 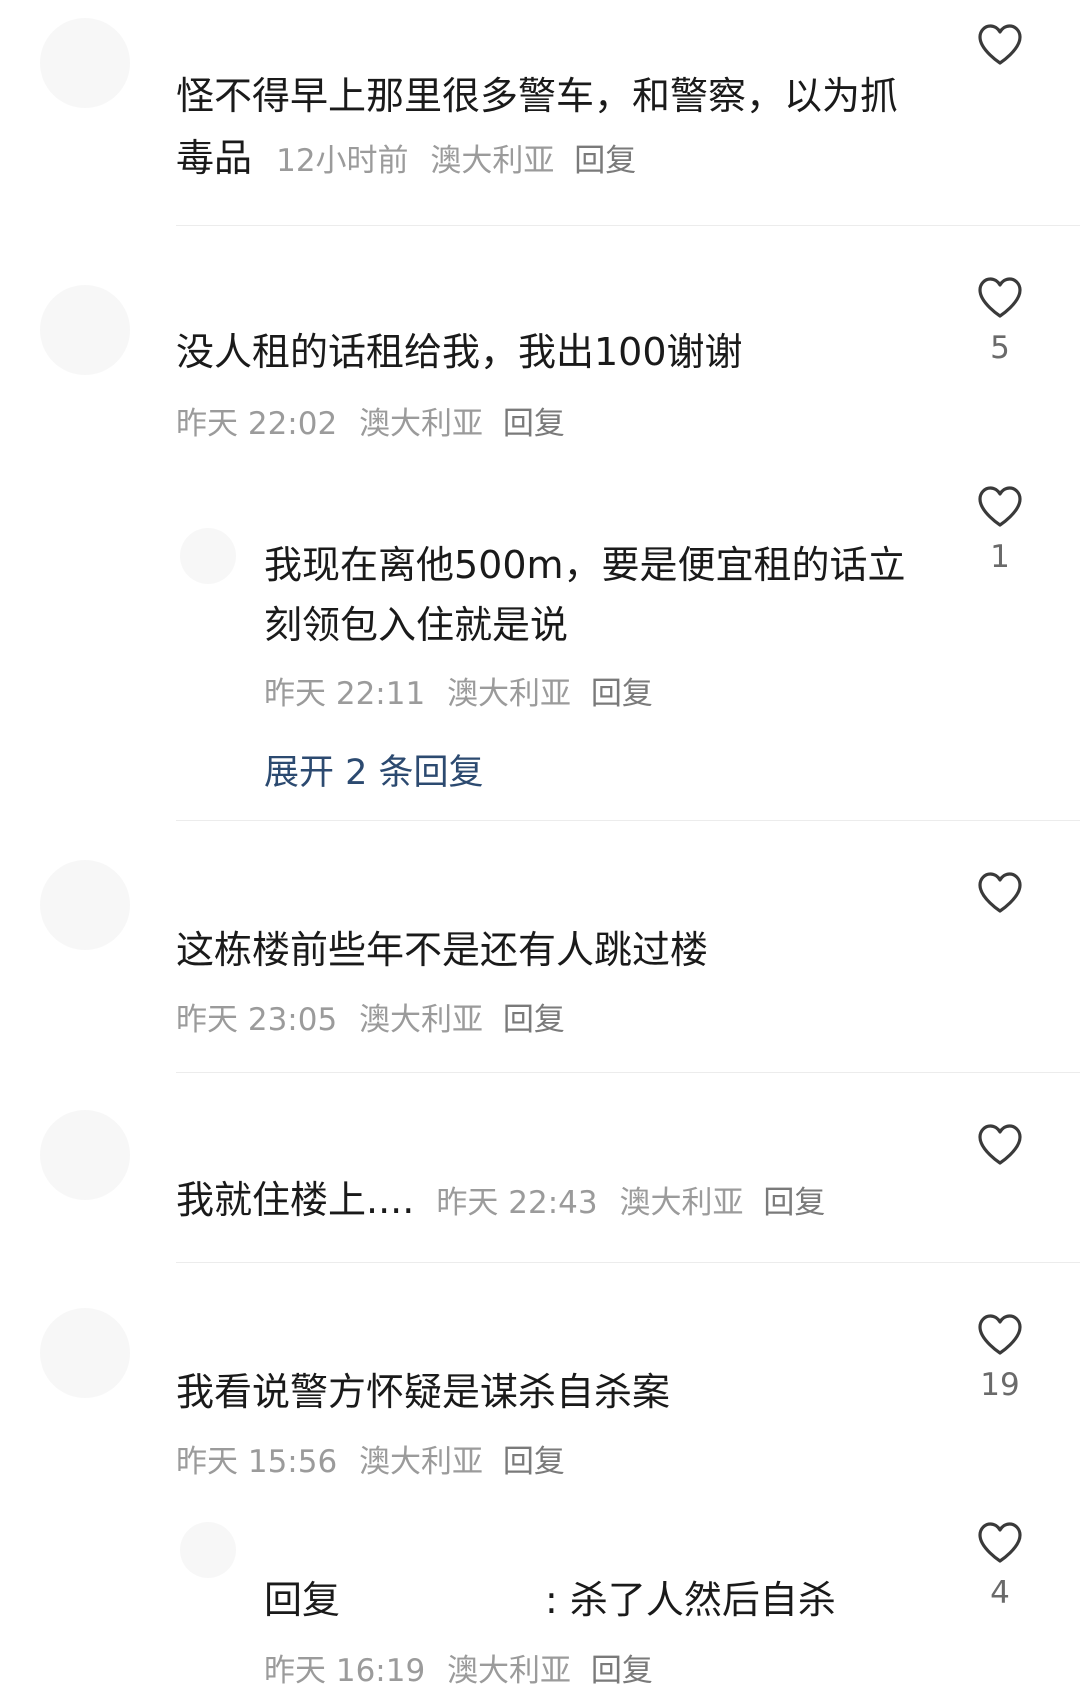 What do you see at coordinates (1000, 557) in the screenshot?
I see `like-count: 1` at bounding box center [1000, 557].